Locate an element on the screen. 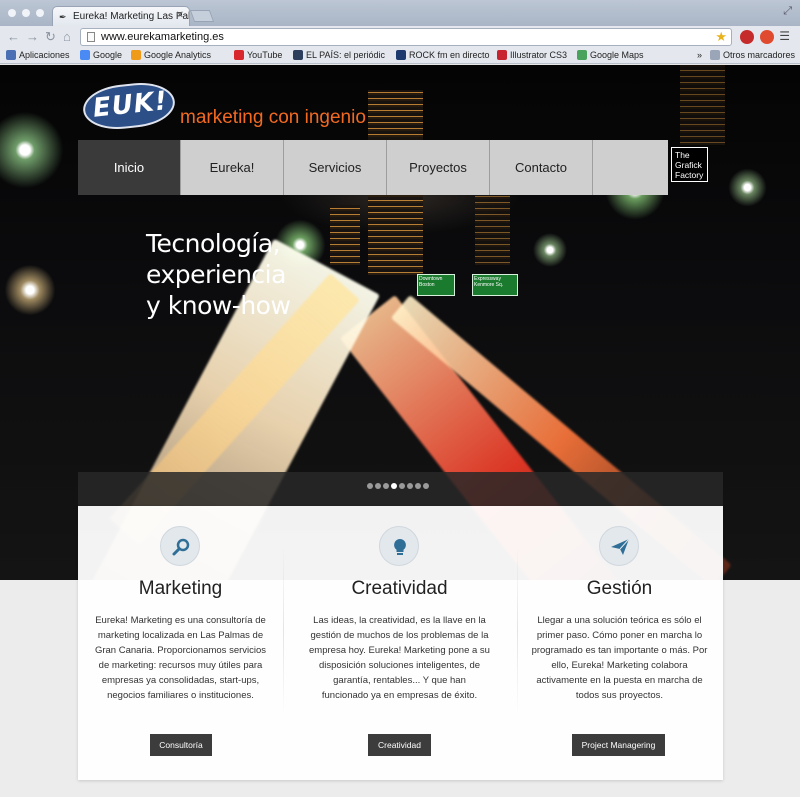  extension-download-icon is located at coordinates (767, 37).